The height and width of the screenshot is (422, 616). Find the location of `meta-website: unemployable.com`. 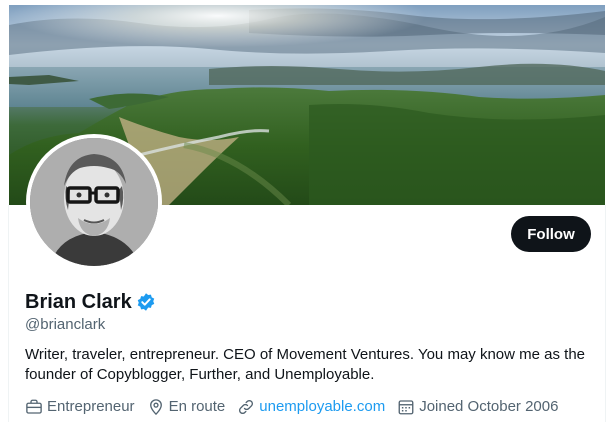

meta-website: unemployable.com is located at coordinates (311, 407).